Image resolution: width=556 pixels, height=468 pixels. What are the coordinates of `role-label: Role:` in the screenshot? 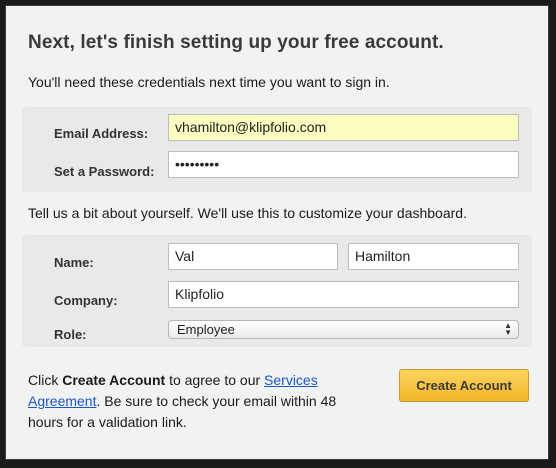 It's located at (70, 334).